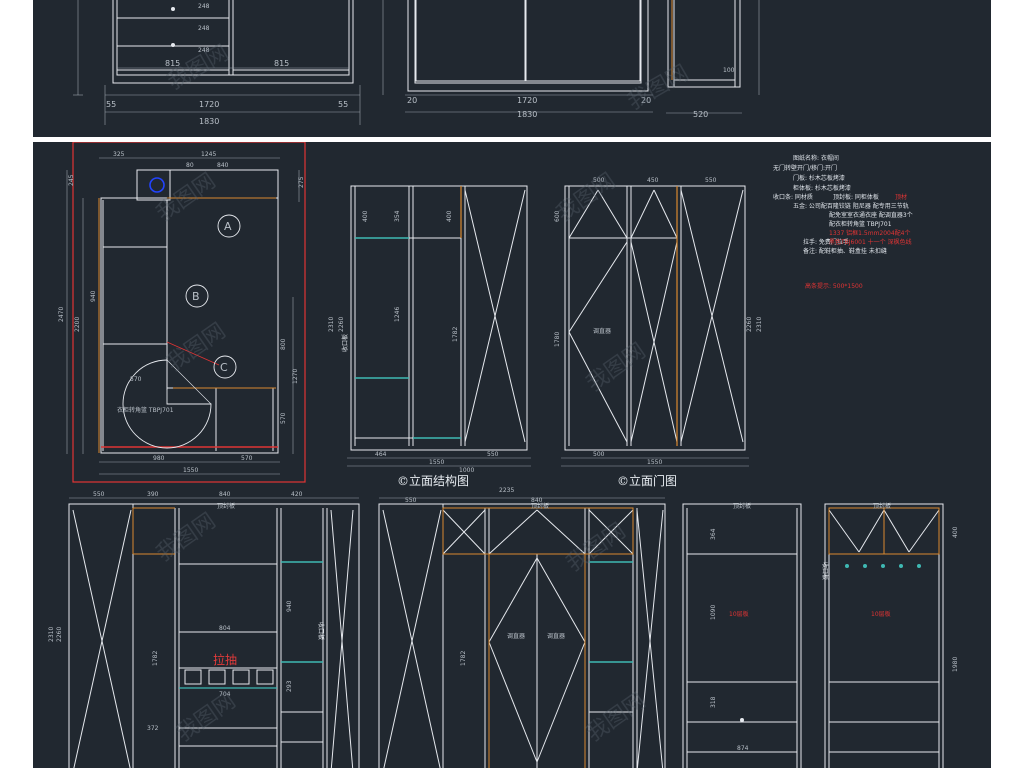 The height and width of the screenshot is (768, 1024). Describe the element at coordinates (870, 242) in the screenshot. I see `note-red-1: 黑色TBJ6001 十一个 深枫色线` at that location.